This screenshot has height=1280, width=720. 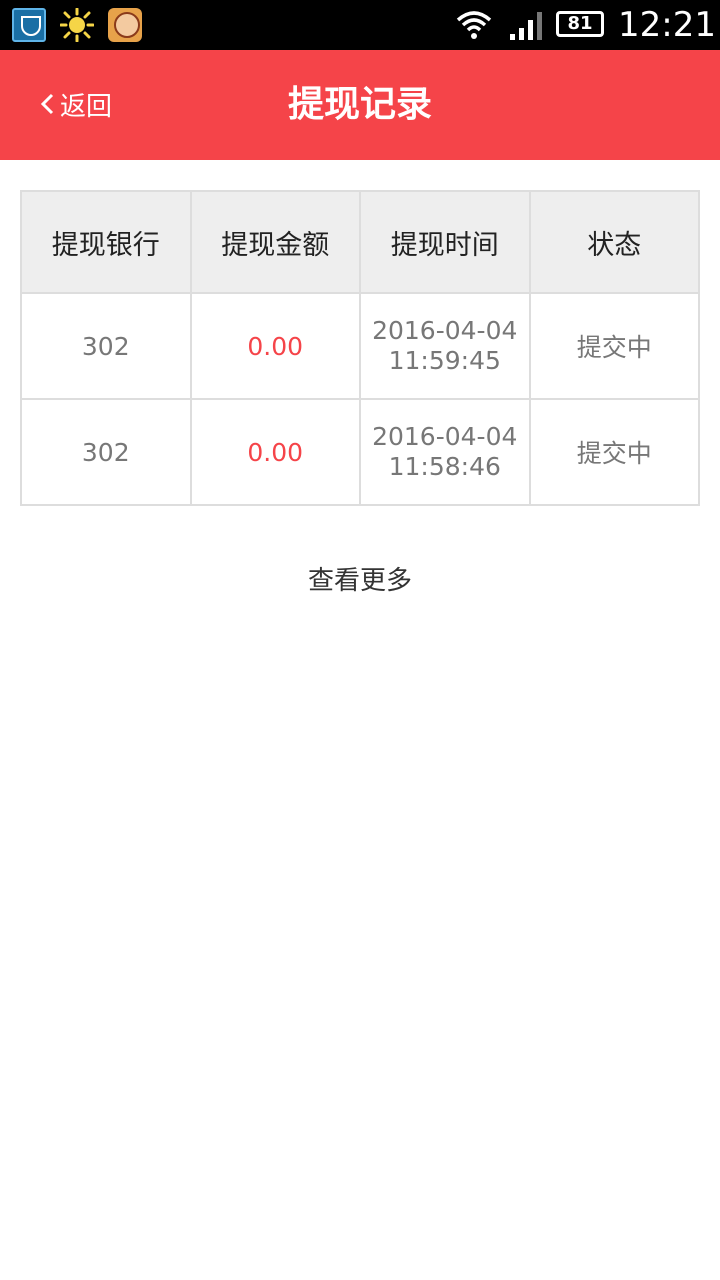 I want to click on signal-icon, so click(x=526, y=26).